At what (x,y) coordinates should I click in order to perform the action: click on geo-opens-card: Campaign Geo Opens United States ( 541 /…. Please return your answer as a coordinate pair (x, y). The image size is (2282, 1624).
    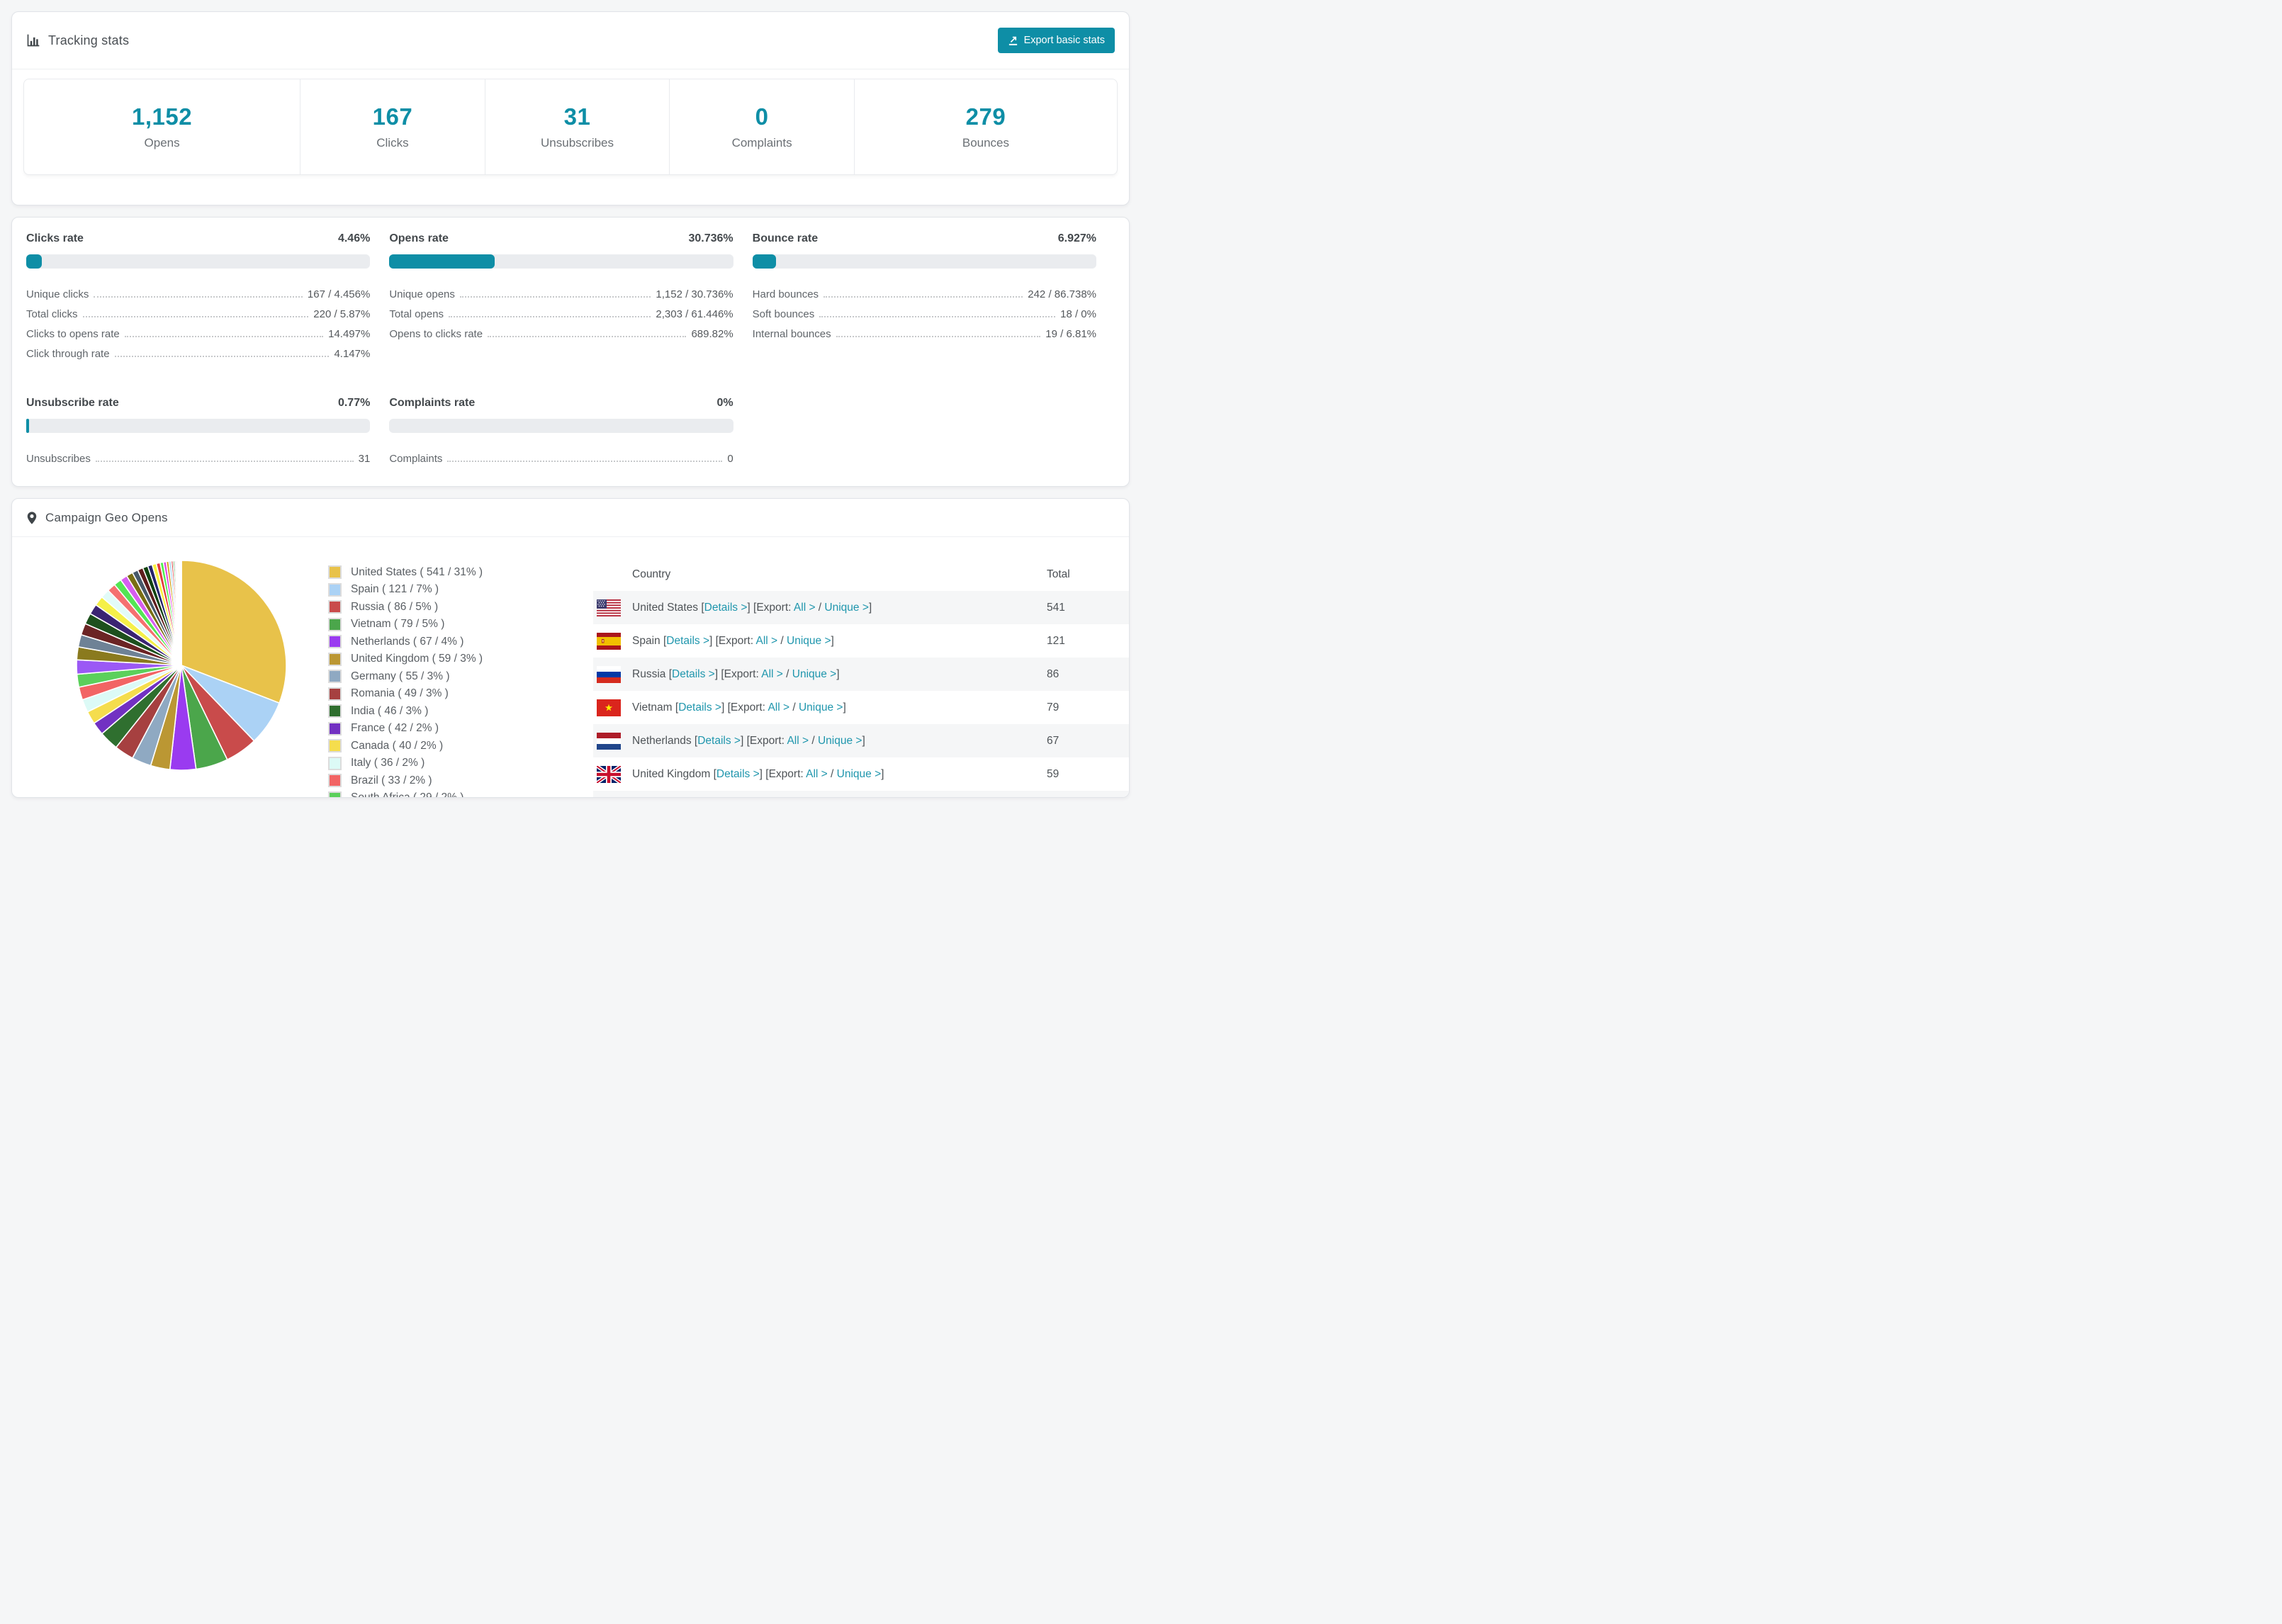
    Looking at the image, I should click on (570, 648).